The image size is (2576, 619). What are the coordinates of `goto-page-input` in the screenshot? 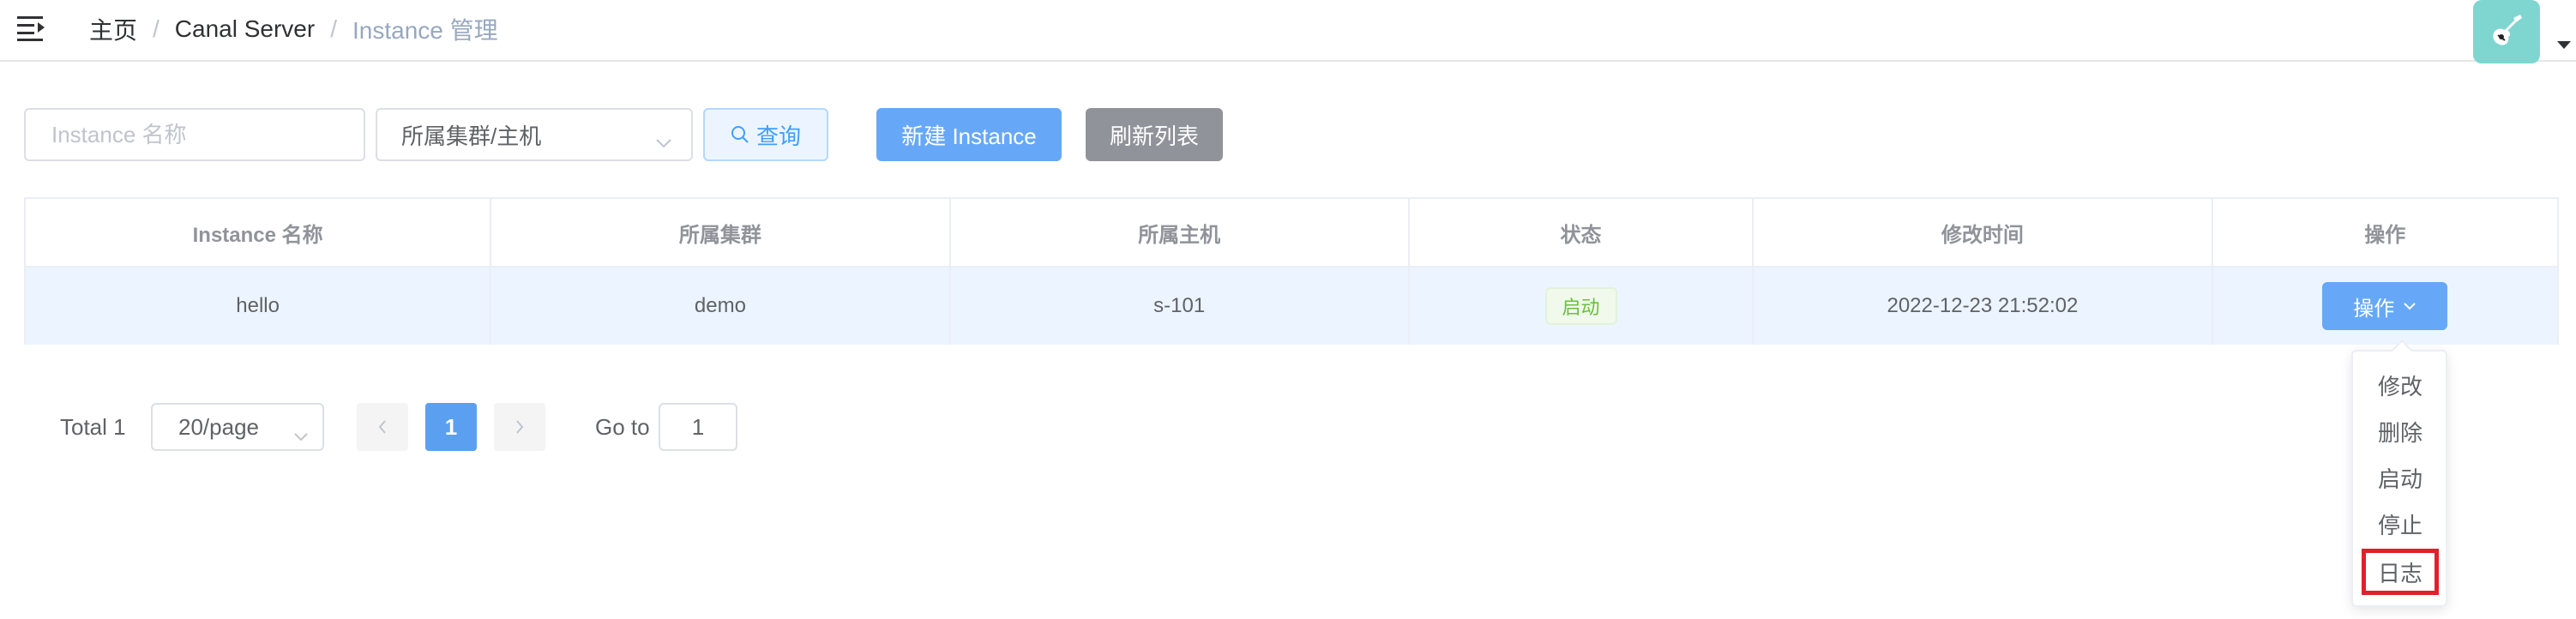 It's located at (698, 427).